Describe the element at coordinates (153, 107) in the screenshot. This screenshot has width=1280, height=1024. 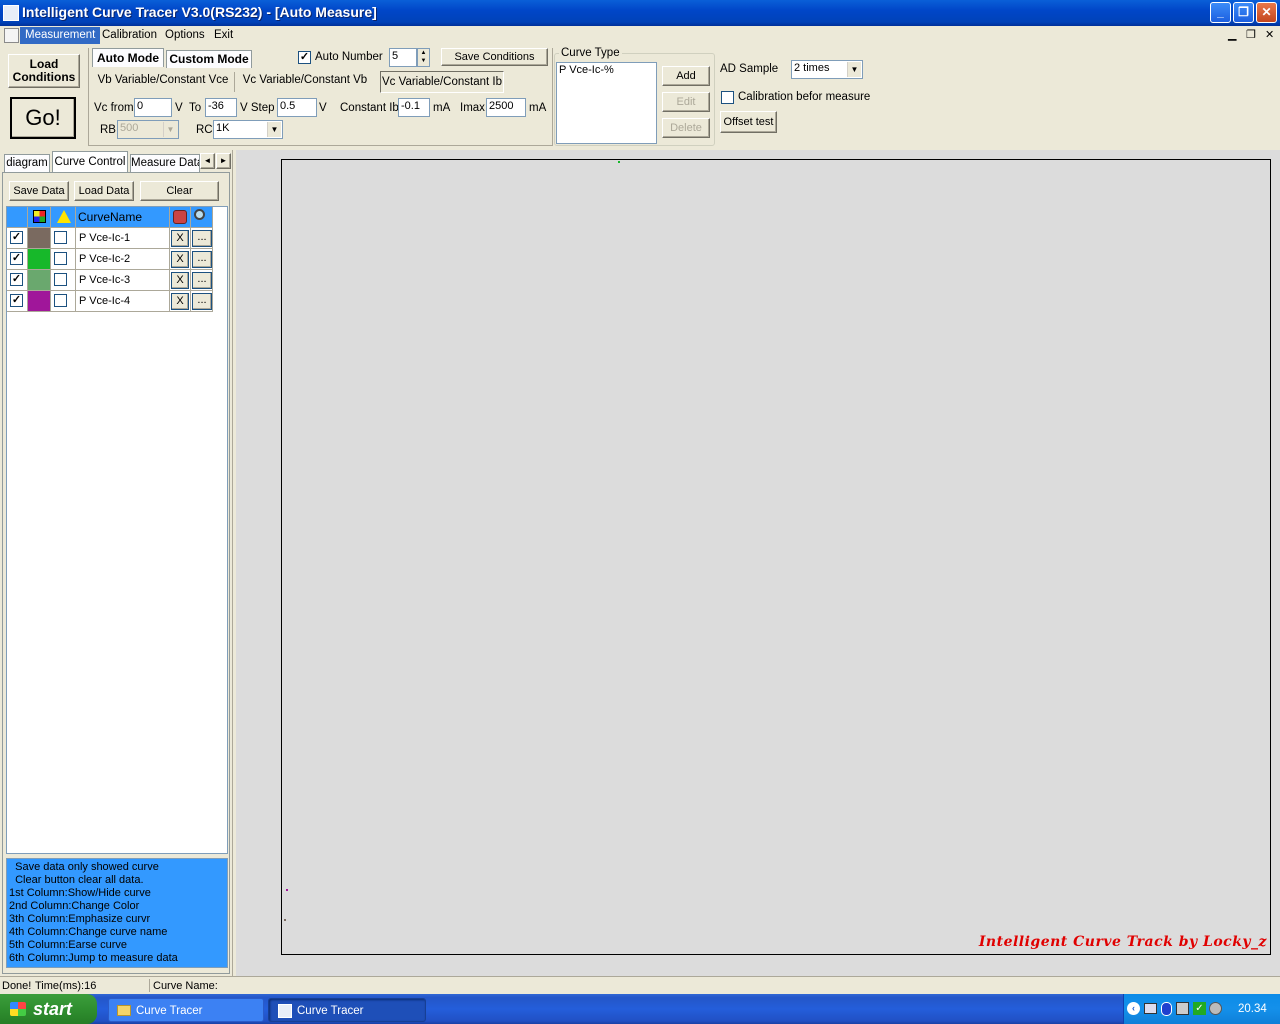
I see `vc-from-input: 0` at that location.